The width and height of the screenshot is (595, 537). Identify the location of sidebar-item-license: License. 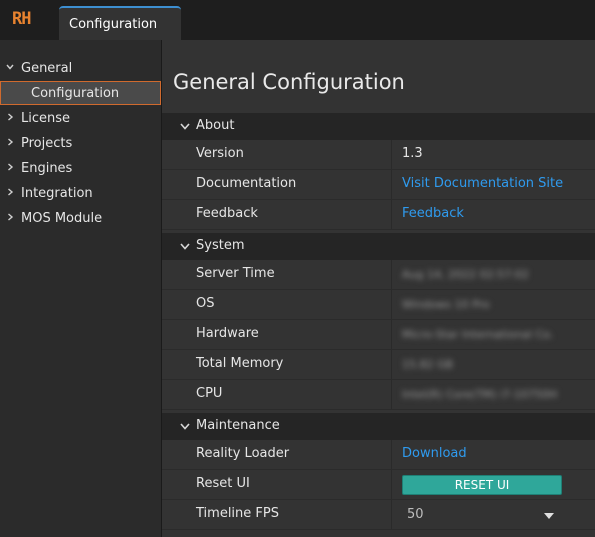
(80, 118).